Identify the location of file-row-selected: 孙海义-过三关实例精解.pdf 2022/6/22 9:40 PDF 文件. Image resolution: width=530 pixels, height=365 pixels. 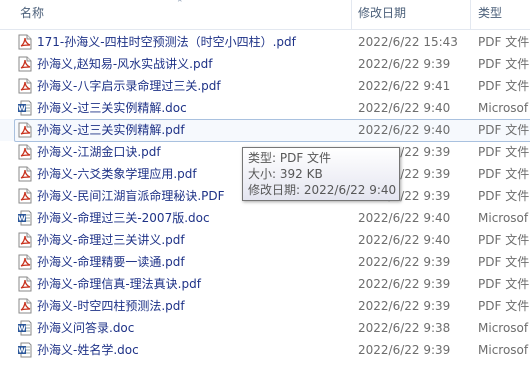
(265, 130).